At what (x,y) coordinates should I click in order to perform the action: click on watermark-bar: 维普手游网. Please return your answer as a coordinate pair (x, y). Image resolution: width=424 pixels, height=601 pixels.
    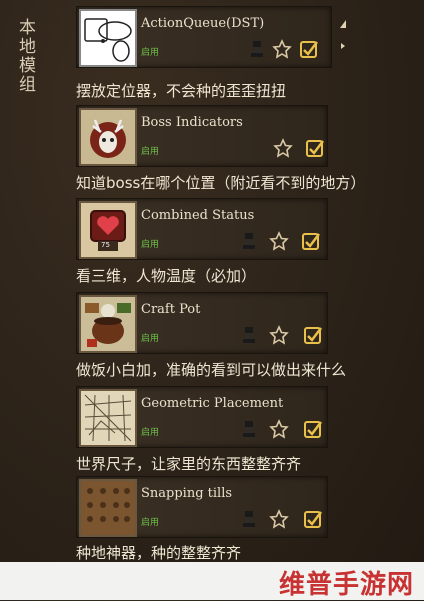
    Looking at the image, I should click on (212, 581).